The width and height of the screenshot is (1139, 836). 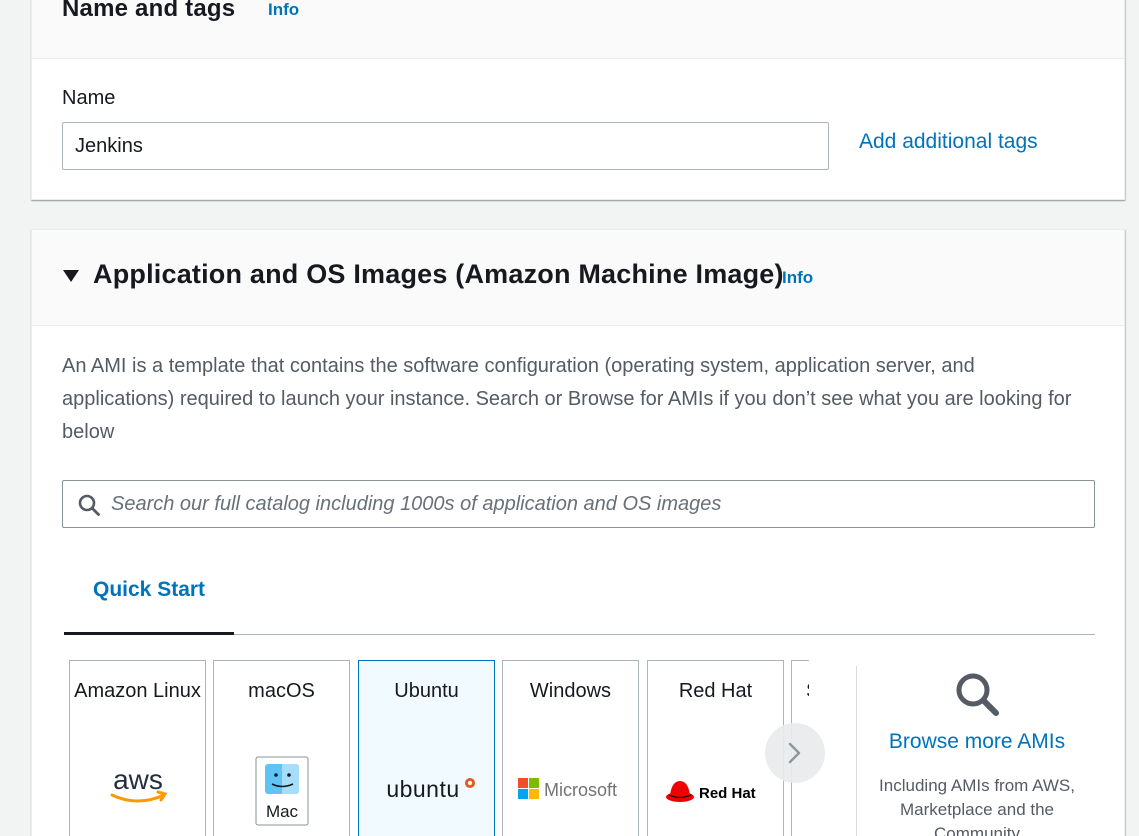 I want to click on caret-down-icon, so click(x=71, y=276).